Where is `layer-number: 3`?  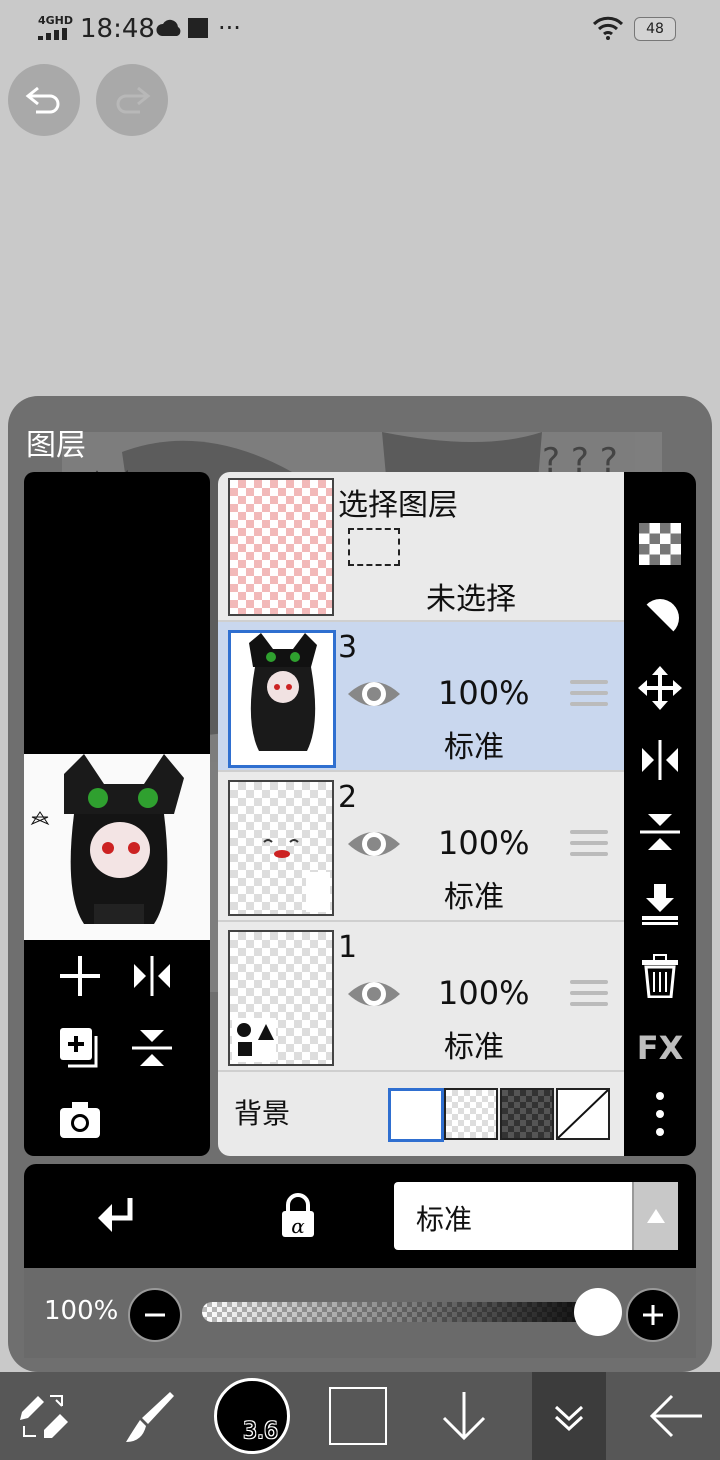 layer-number: 3 is located at coordinates (348, 647).